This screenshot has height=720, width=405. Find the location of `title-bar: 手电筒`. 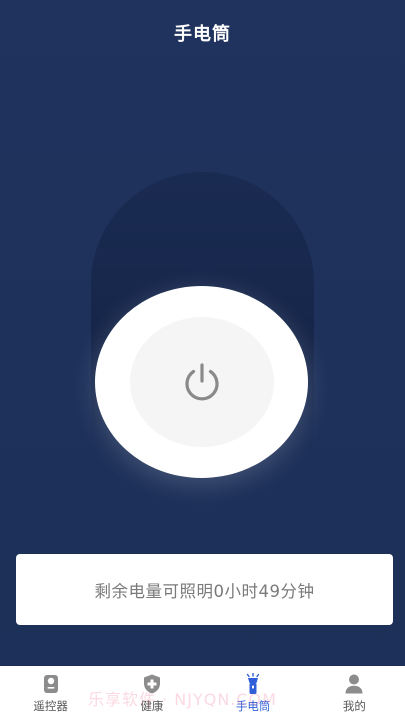

title-bar: 手电筒 is located at coordinates (202, 33).